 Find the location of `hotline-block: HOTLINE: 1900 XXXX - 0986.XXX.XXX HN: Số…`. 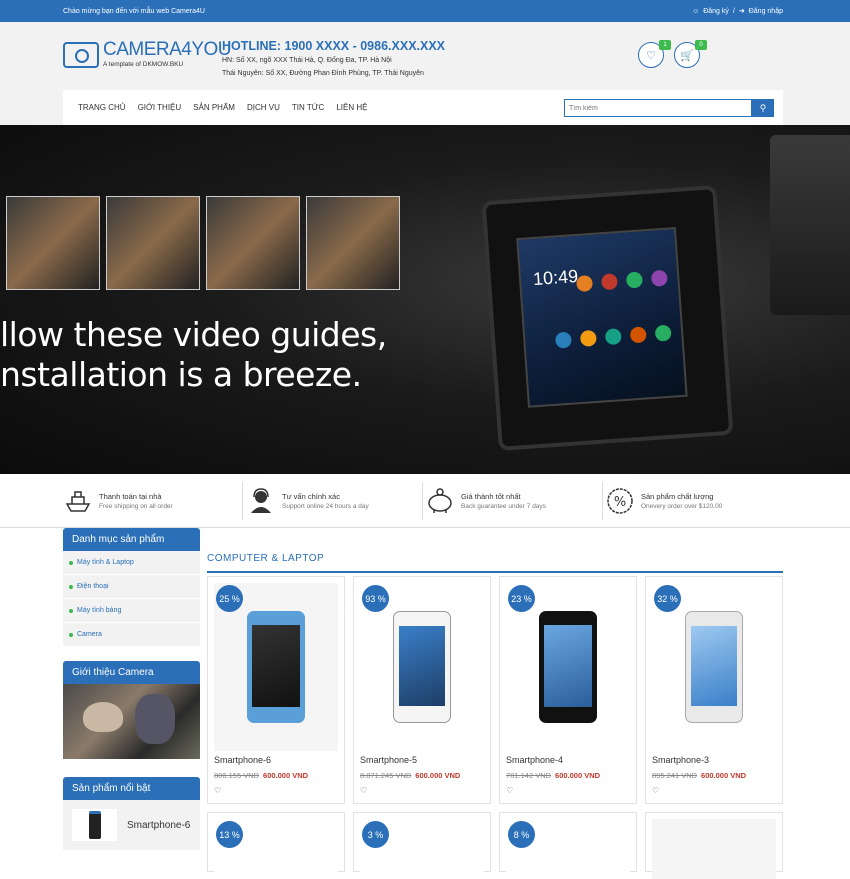

hotline-block: HOTLINE: 1900 XXXX - 0986.XXX.XXX HN: Số… is located at coordinates (333, 59).